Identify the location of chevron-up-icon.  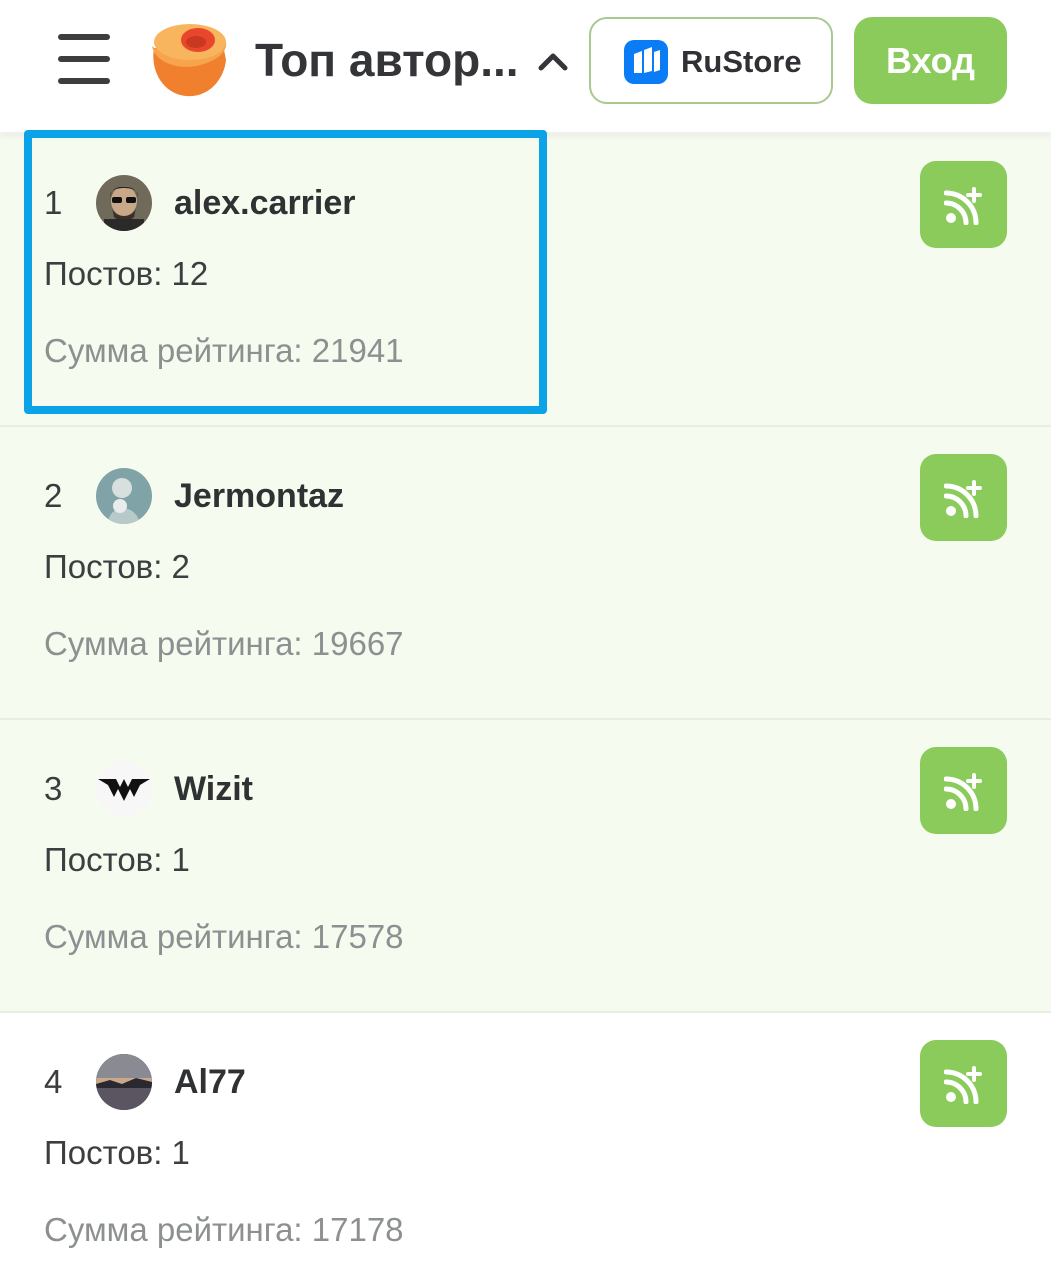
(553, 61).